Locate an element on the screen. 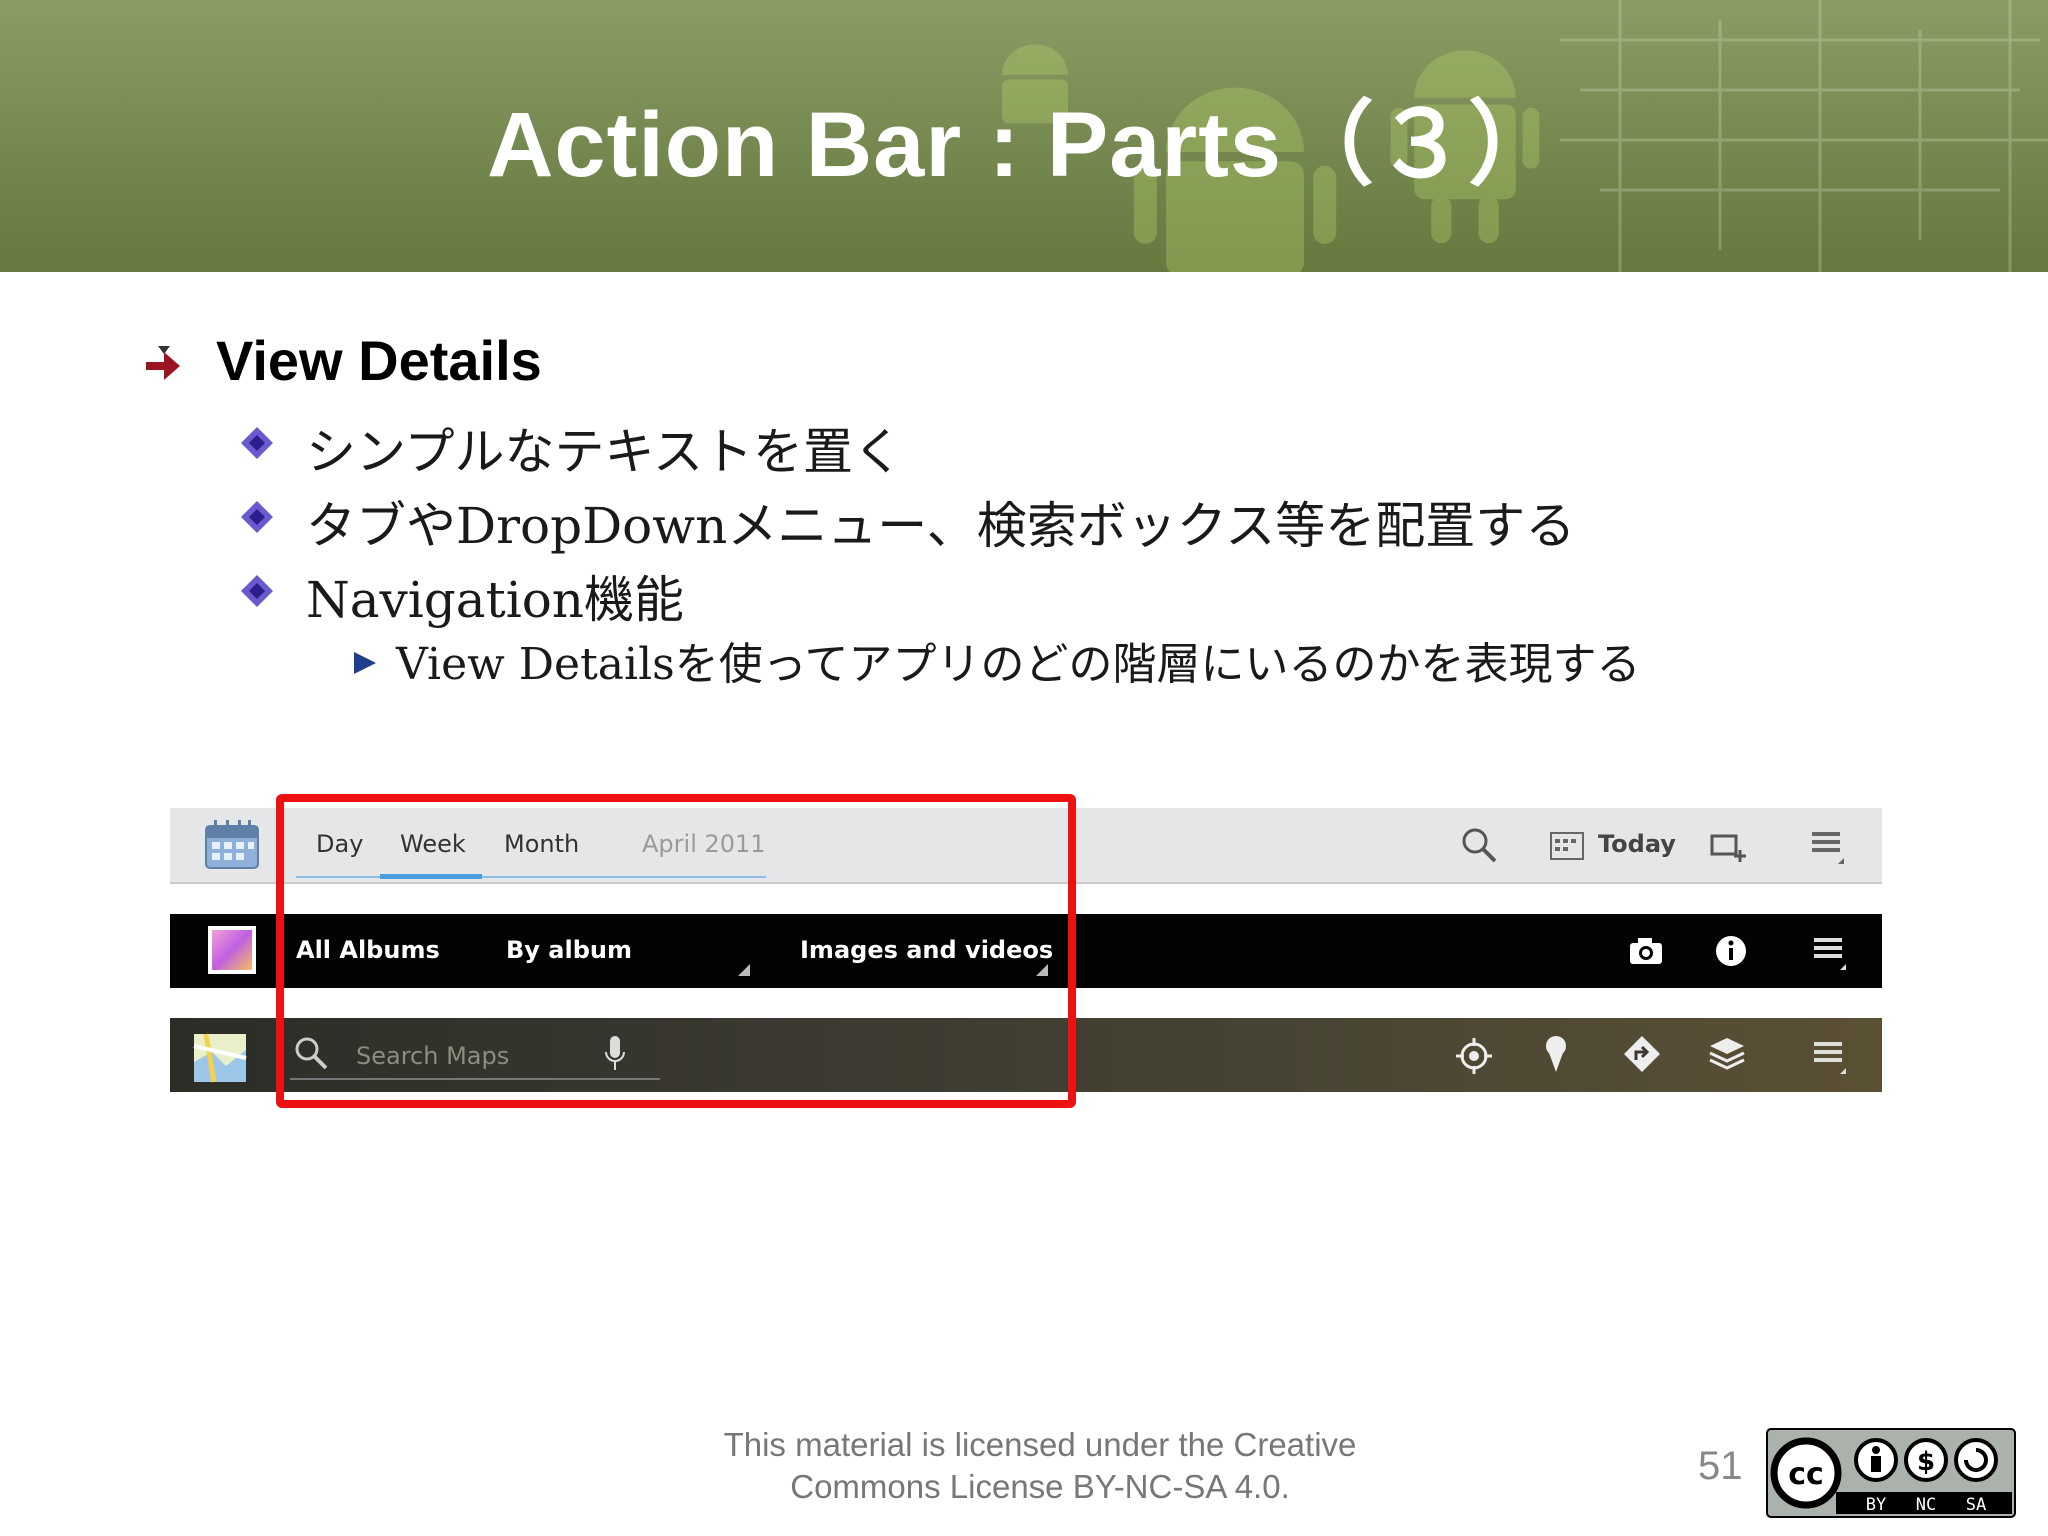 This screenshot has width=2048, height=1536. badge-sa: SA is located at coordinates (1976, 1505).